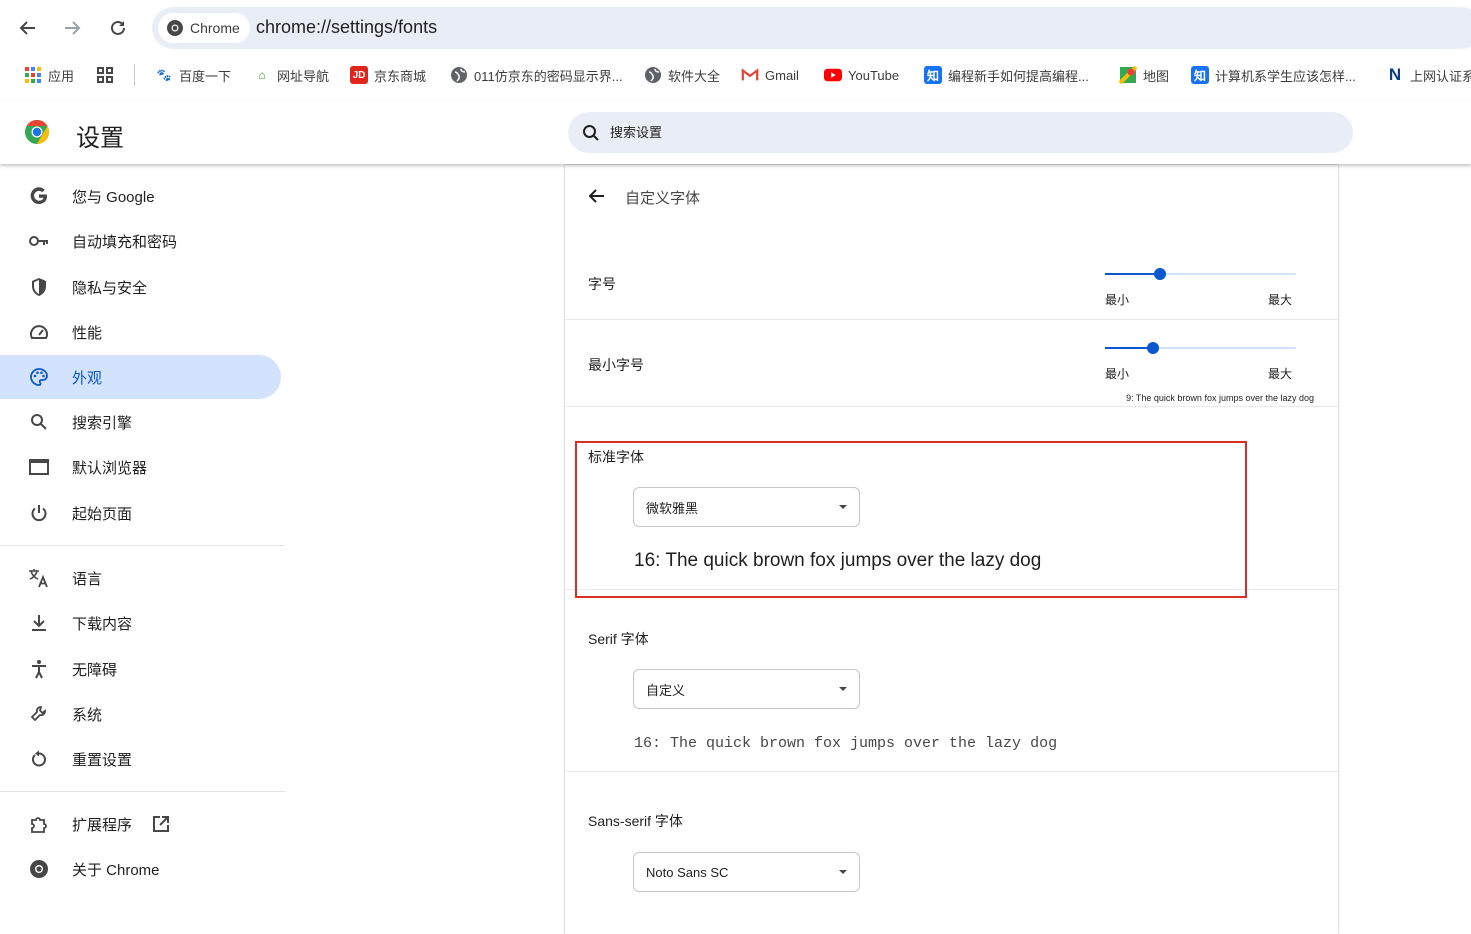 The width and height of the screenshot is (1471, 934). What do you see at coordinates (39, 669) in the screenshot?
I see `accessibility-icon` at bounding box center [39, 669].